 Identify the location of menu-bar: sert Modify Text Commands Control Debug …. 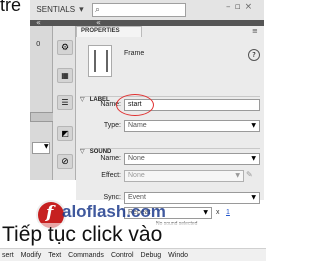
(133, 254).